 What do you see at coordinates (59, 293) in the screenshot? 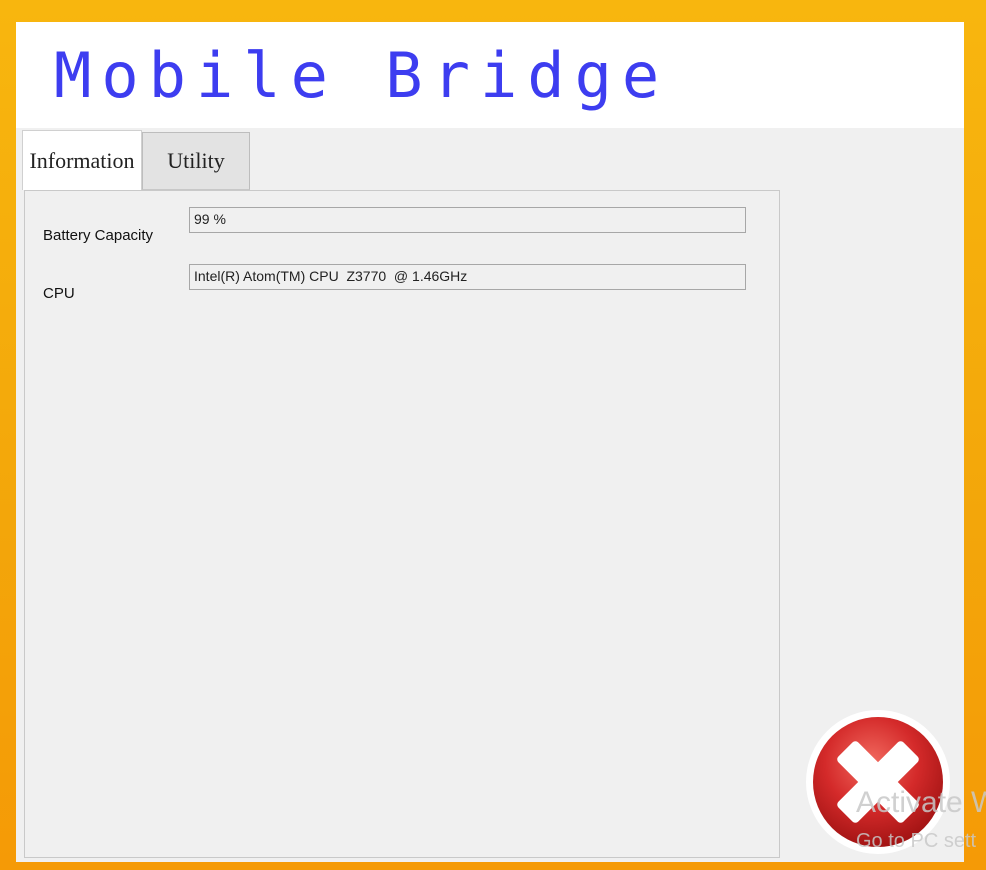
I see `cpu-label: CPU` at bounding box center [59, 293].